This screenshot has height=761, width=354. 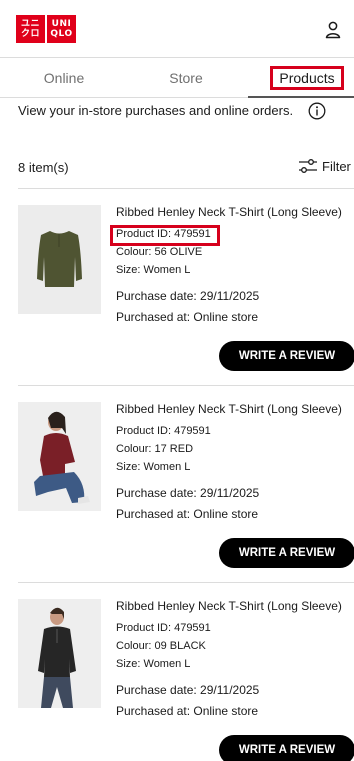 I want to click on filter-label: Filter, so click(x=336, y=166).